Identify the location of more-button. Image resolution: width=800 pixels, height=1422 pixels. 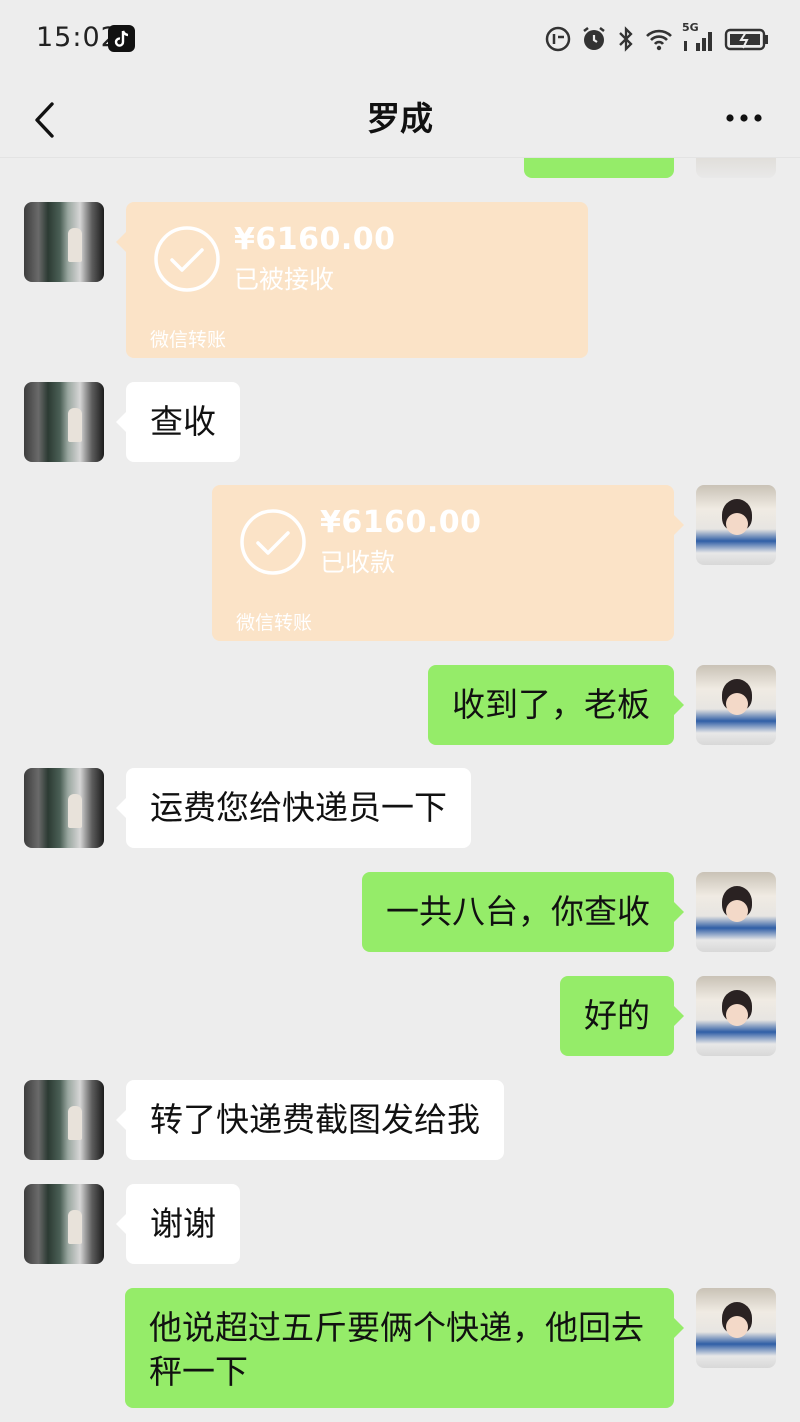
(744, 118).